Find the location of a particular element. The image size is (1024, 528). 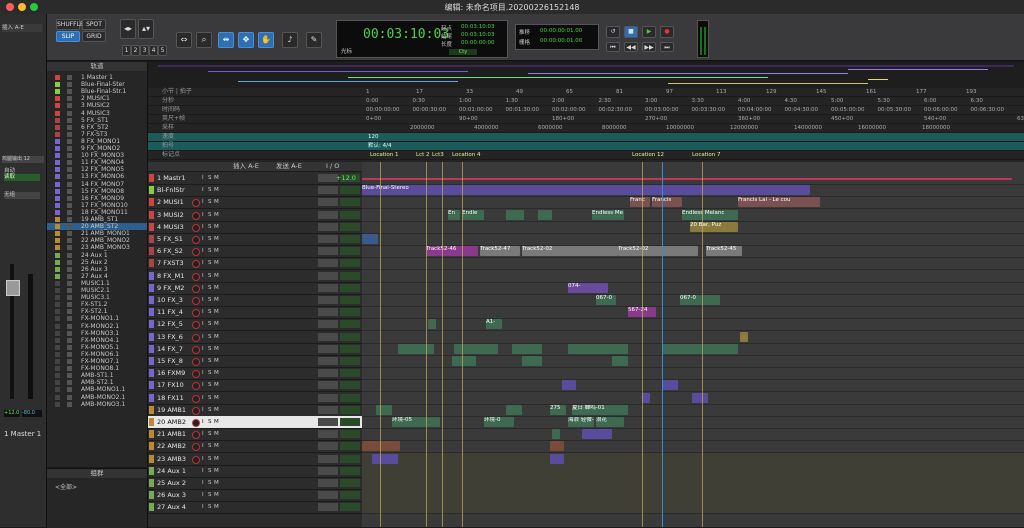

track-header: 11 FX_4 I S M is located at coordinates (255, 313).